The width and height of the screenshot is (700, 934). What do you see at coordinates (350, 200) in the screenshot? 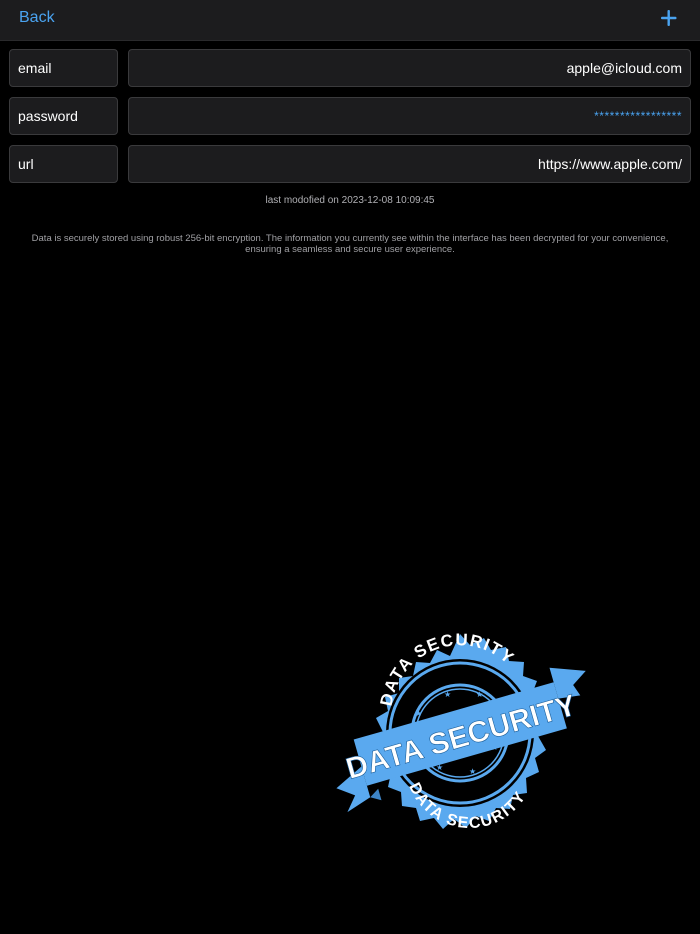
I see `last-modified-timestamp: last modofied on 2023-12-08 10:09:45` at bounding box center [350, 200].